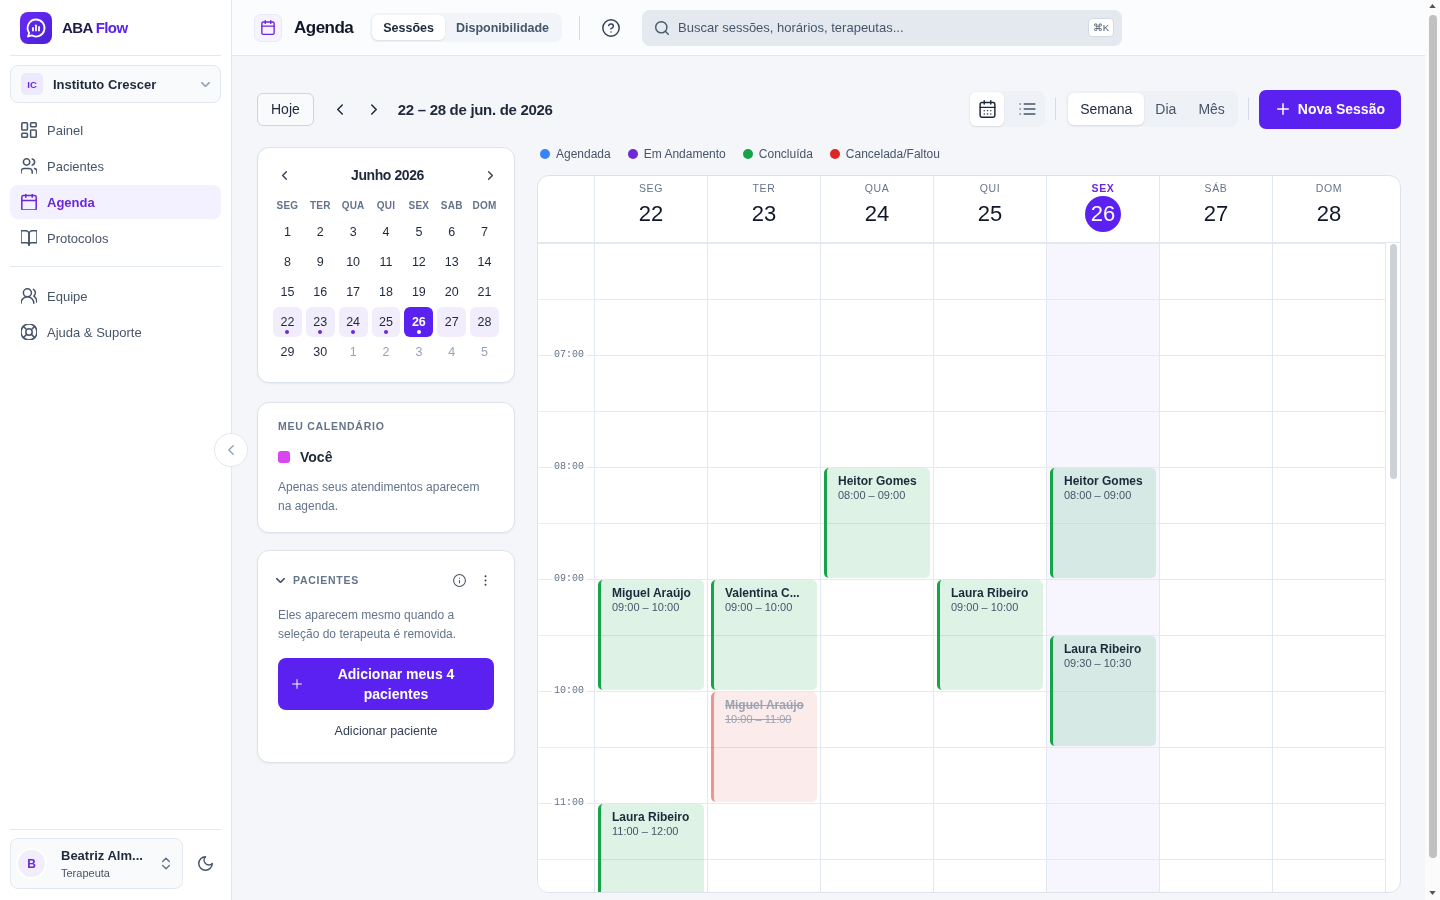  What do you see at coordinates (990, 214) in the screenshot?
I see `date-number: 25` at bounding box center [990, 214].